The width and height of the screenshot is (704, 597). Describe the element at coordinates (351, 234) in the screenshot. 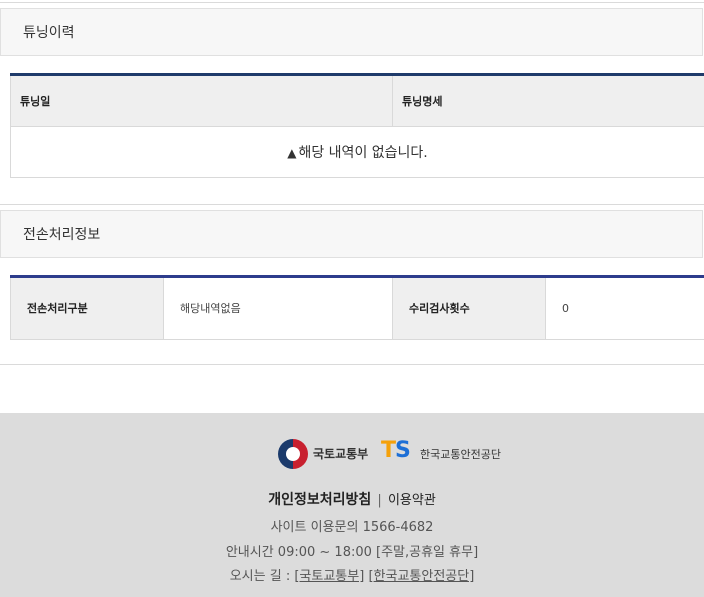

I see `total-loss-header: 전손처리정보` at that location.